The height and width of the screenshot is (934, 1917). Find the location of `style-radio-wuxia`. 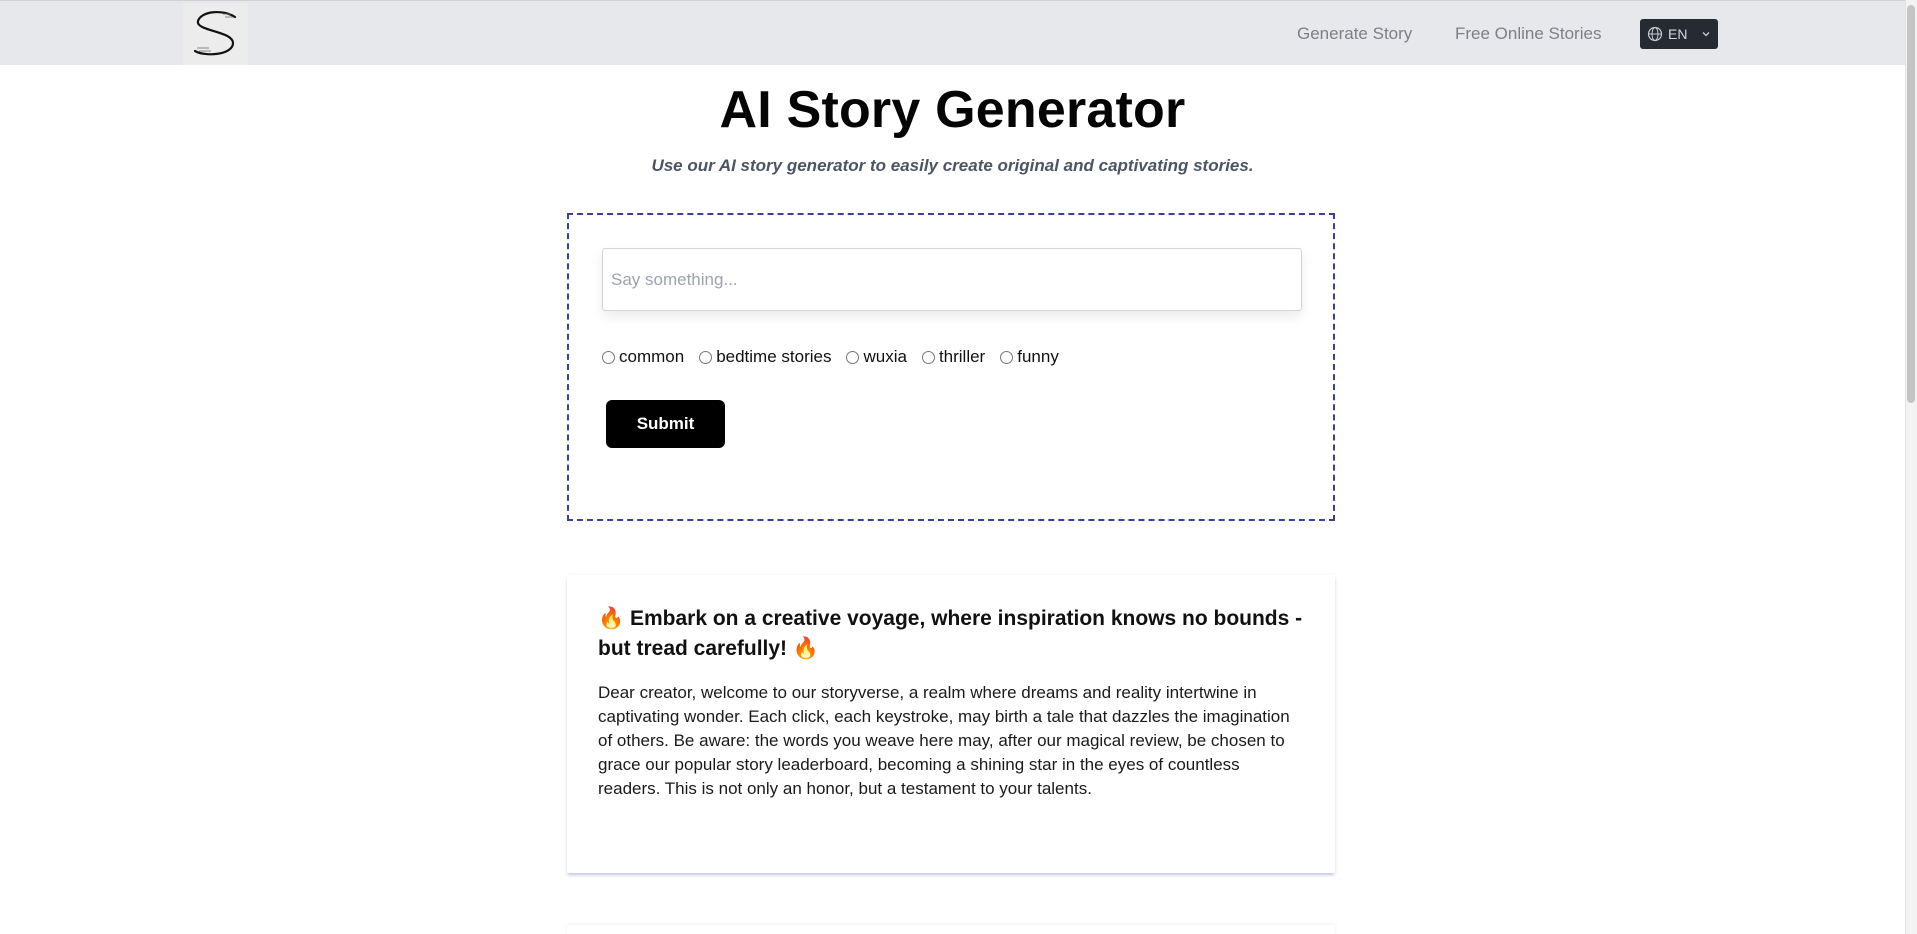

style-radio-wuxia is located at coordinates (853, 357).